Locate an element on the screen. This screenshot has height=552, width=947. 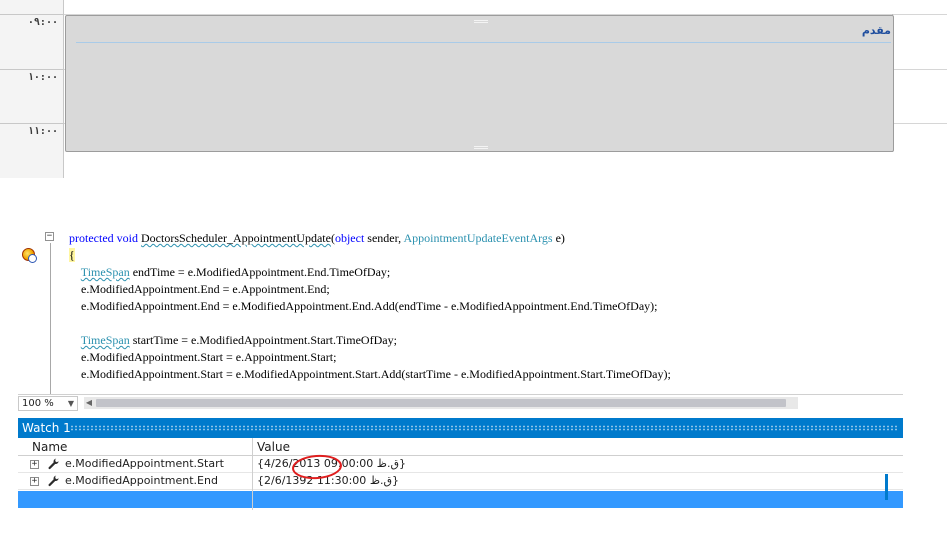
collapse-icon: − is located at coordinates (49, 236).